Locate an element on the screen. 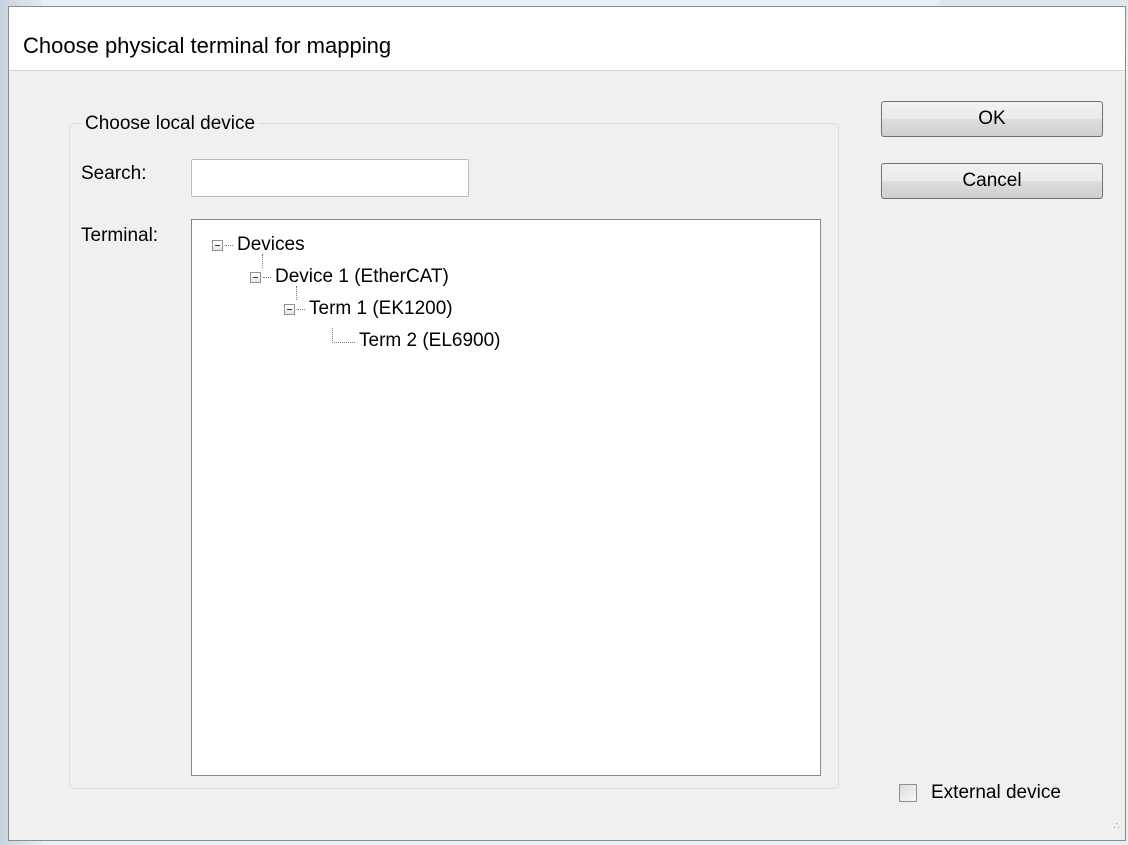 This screenshot has height=845, width=1128. tree-node-term-1: Term 1 (EK1200) is located at coordinates (368, 309).